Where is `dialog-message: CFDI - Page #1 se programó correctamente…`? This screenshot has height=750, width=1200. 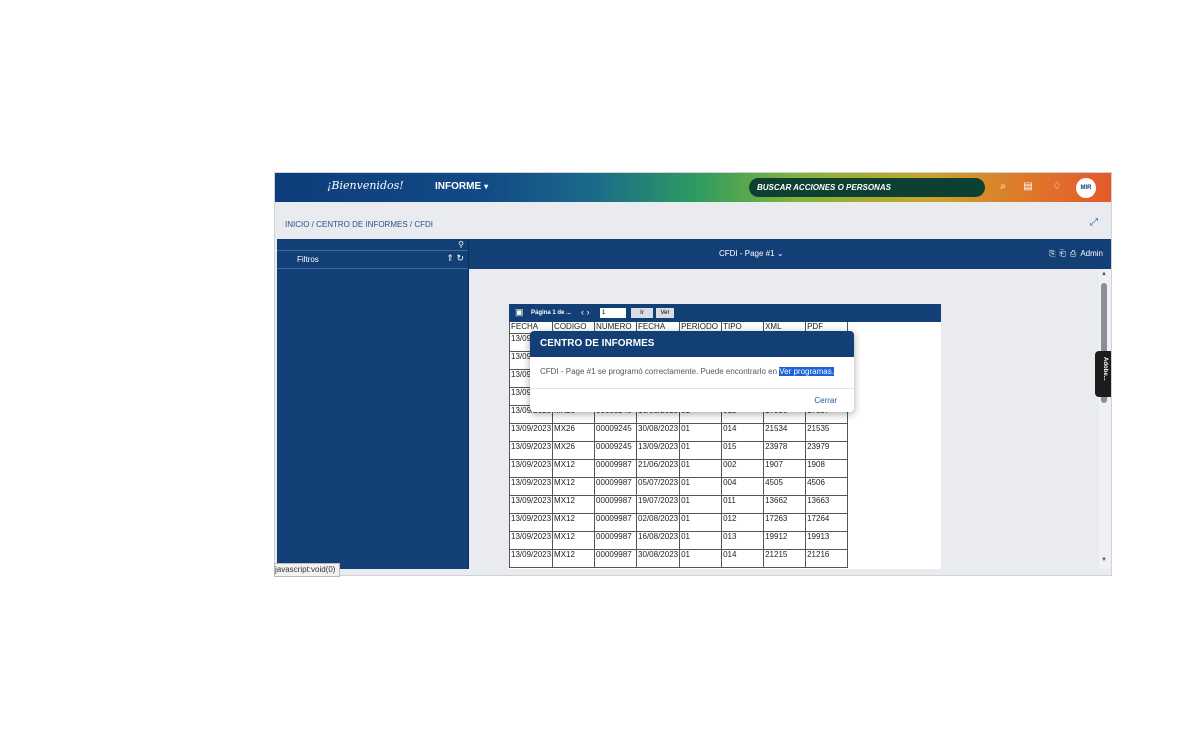
dialog-message: CFDI - Page #1 se programó correctamente… is located at coordinates (687, 371).